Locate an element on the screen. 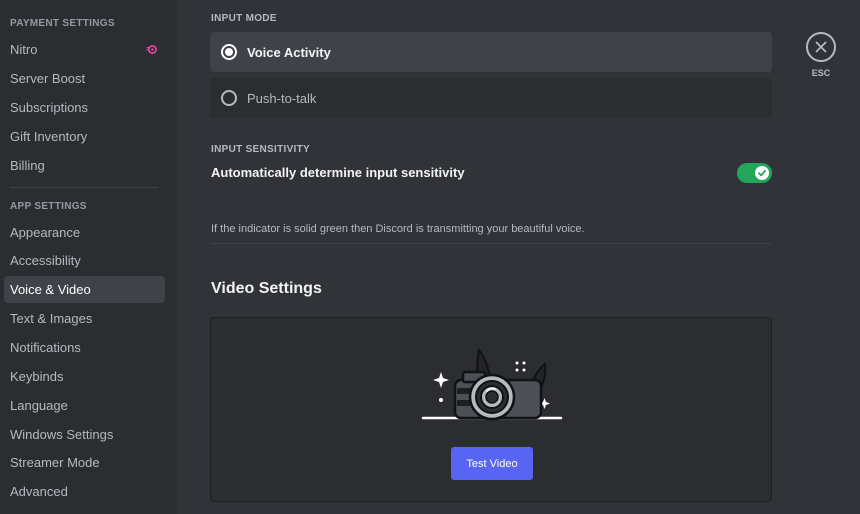 Image resolution: width=860 pixels, height=514 pixels. radio-label: Push-to-talk is located at coordinates (282, 98).